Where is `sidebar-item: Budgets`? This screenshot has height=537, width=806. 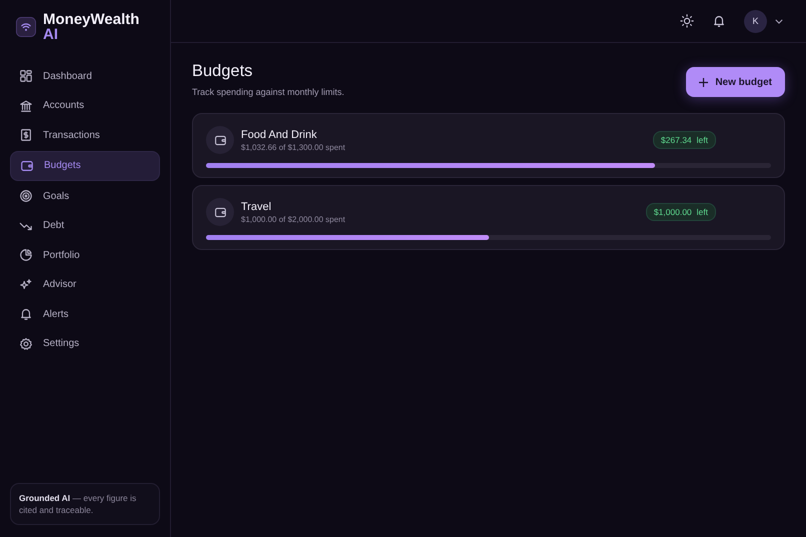
sidebar-item: Budgets is located at coordinates (85, 165).